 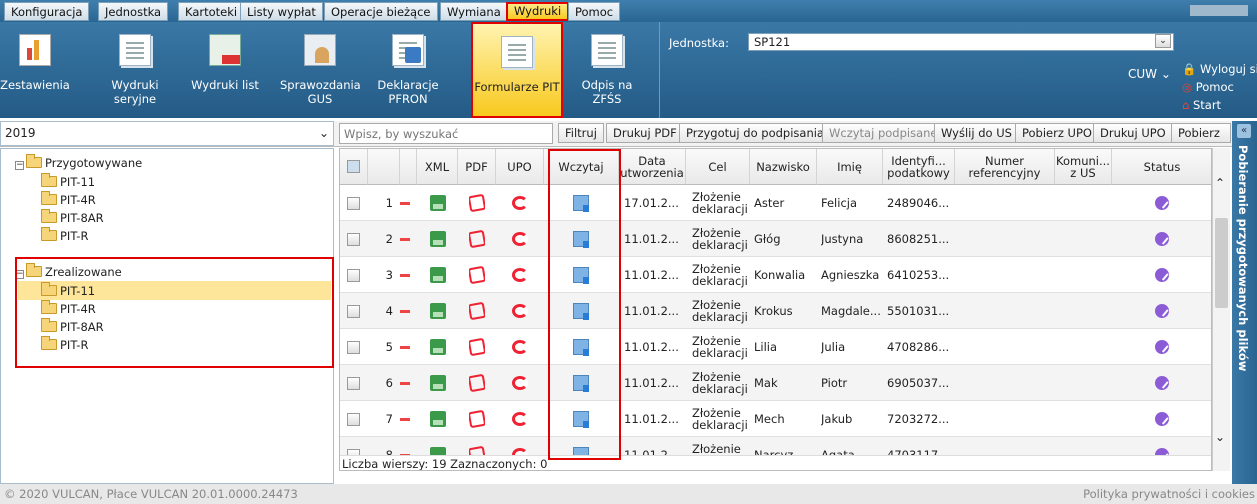 What do you see at coordinates (976, 133) in the screenshot?
I see `send-us-button: Wyślij do US` at bounding box center [976, 133].